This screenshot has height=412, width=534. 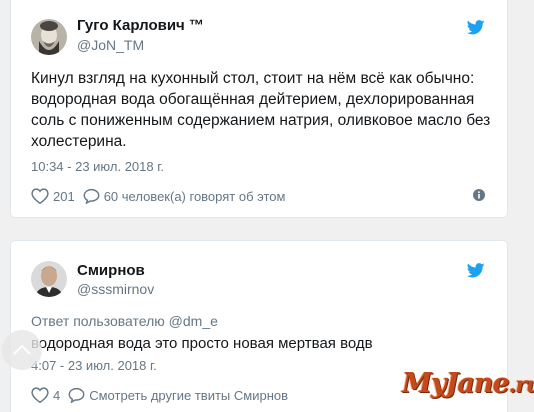 I want to click on site-watermark-logo: MyJane.ru, so click(x=468, y=383).